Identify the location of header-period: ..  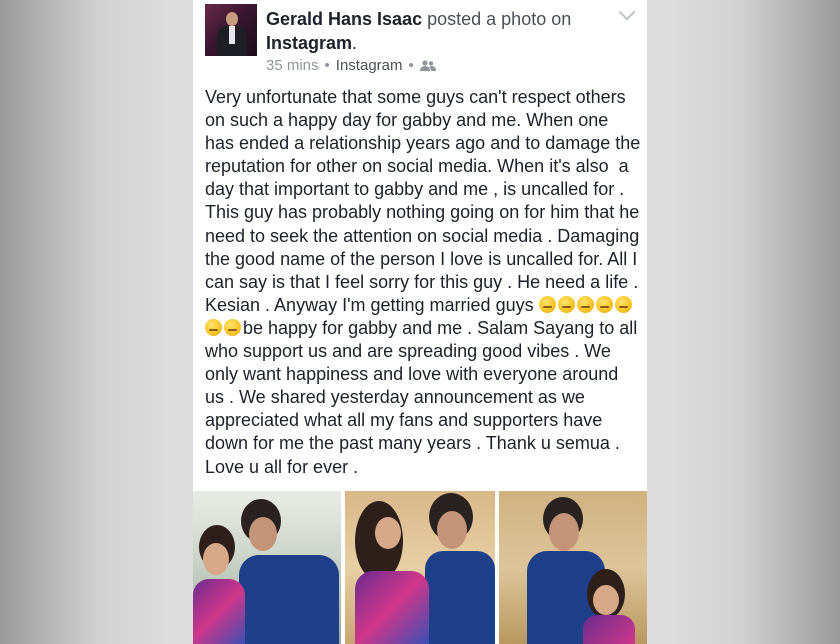
(355, 43).